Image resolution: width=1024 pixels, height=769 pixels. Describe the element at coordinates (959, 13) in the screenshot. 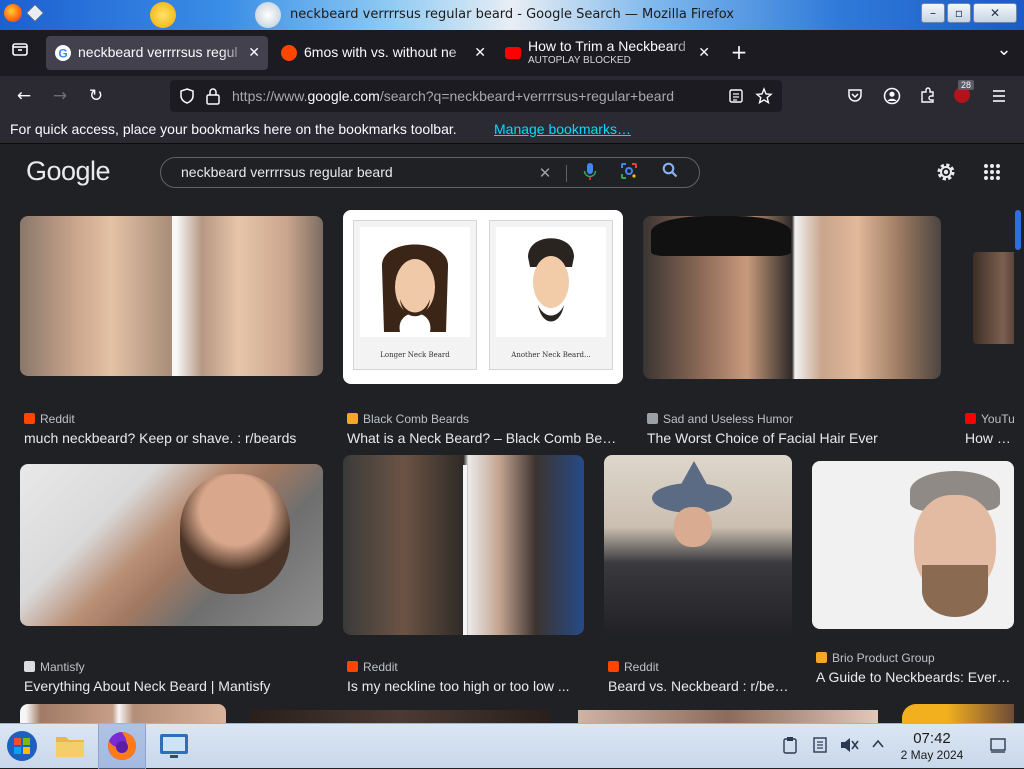

I see `maximize-button: ▫` at that location.